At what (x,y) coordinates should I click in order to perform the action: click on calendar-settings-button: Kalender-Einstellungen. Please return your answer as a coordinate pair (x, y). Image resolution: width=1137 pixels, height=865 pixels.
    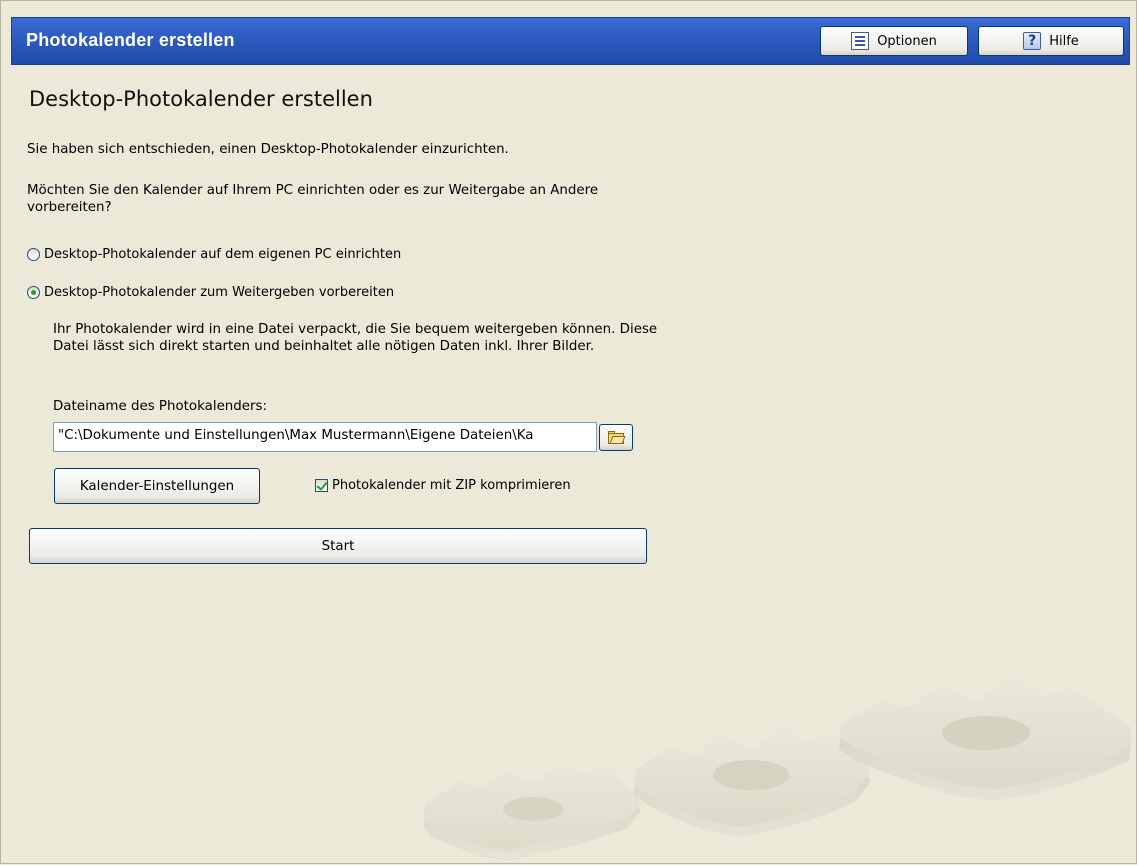
    Looking at the image, I should click on (157, 486).